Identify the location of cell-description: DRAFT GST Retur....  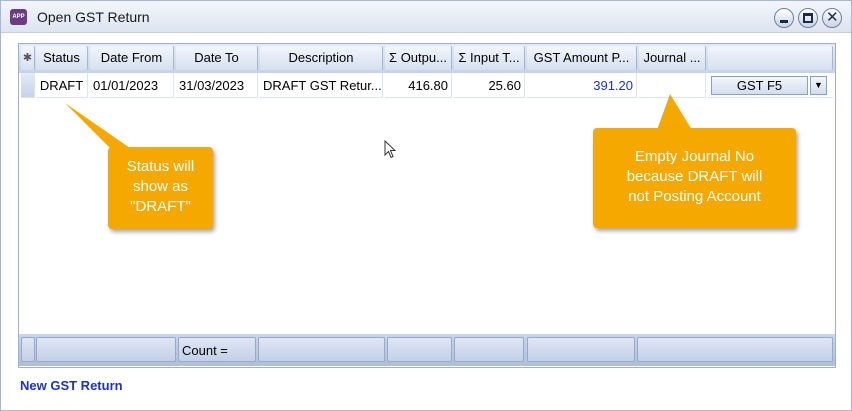
(321, 85).